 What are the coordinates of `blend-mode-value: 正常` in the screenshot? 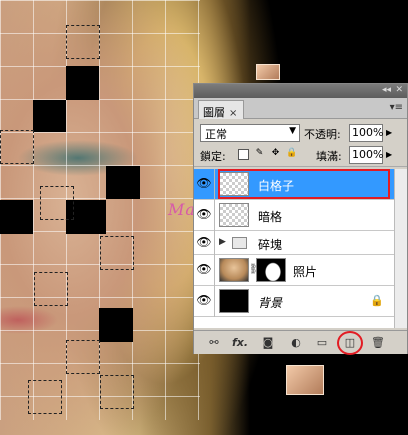 It's located at (216, 134).